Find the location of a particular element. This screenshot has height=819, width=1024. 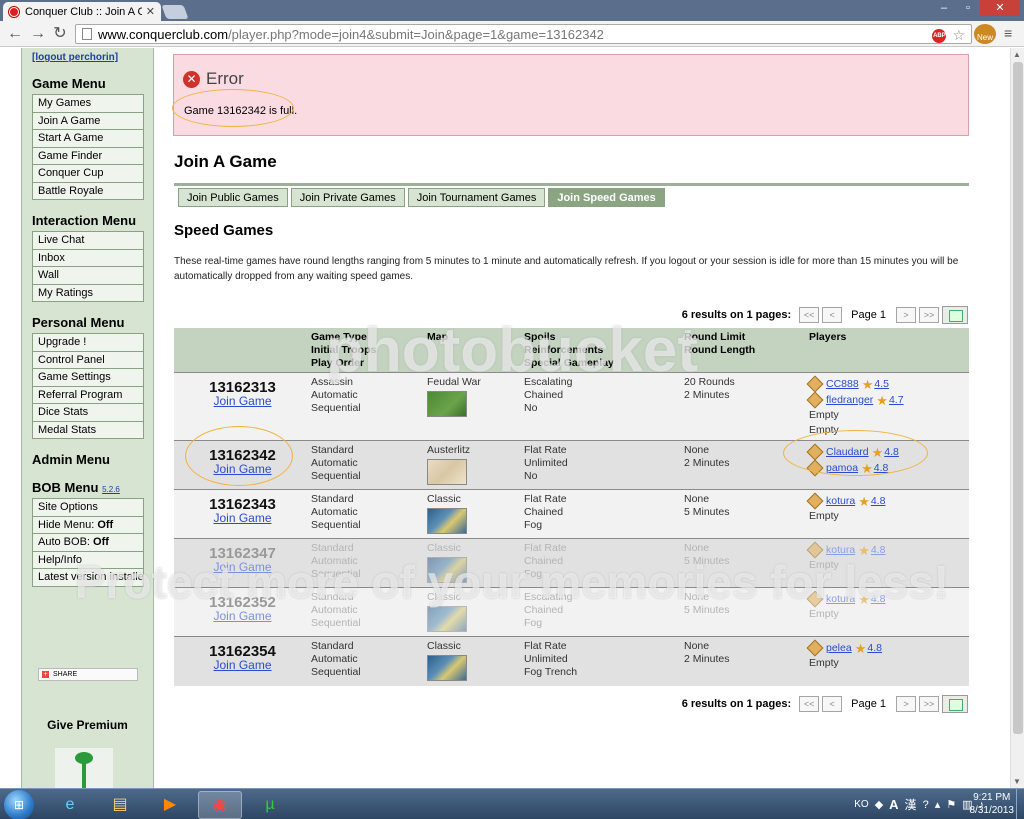

action-center-flag-icon: ⚑ is located at coordinates (951, 804).